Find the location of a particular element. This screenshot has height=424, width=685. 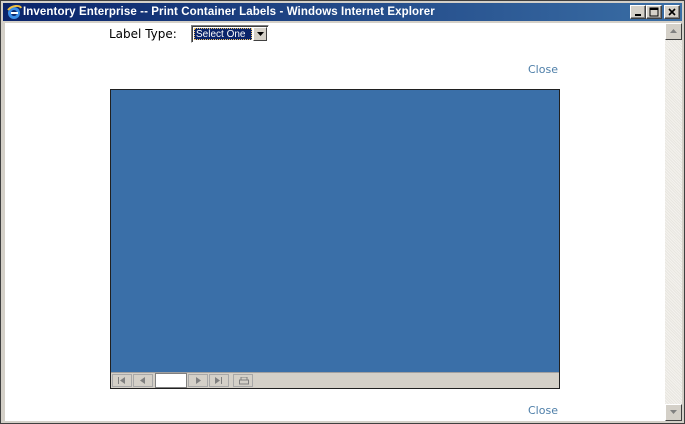

page-number-input is located at coordinates (171, 380).